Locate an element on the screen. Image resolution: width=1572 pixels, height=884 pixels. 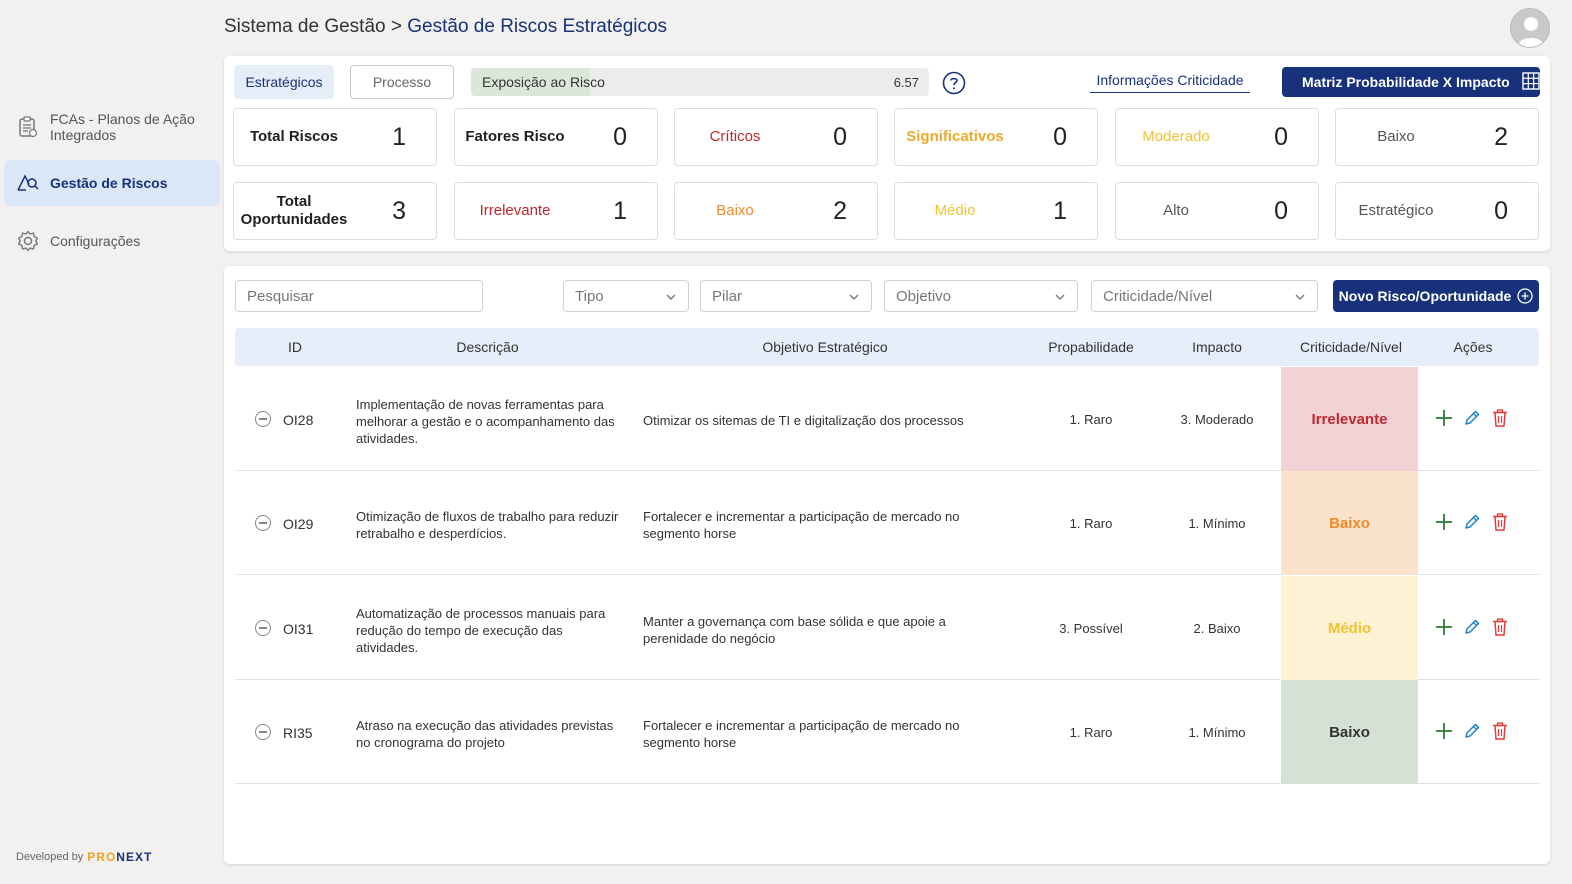
avatar is located at coordinates (1530, 28).